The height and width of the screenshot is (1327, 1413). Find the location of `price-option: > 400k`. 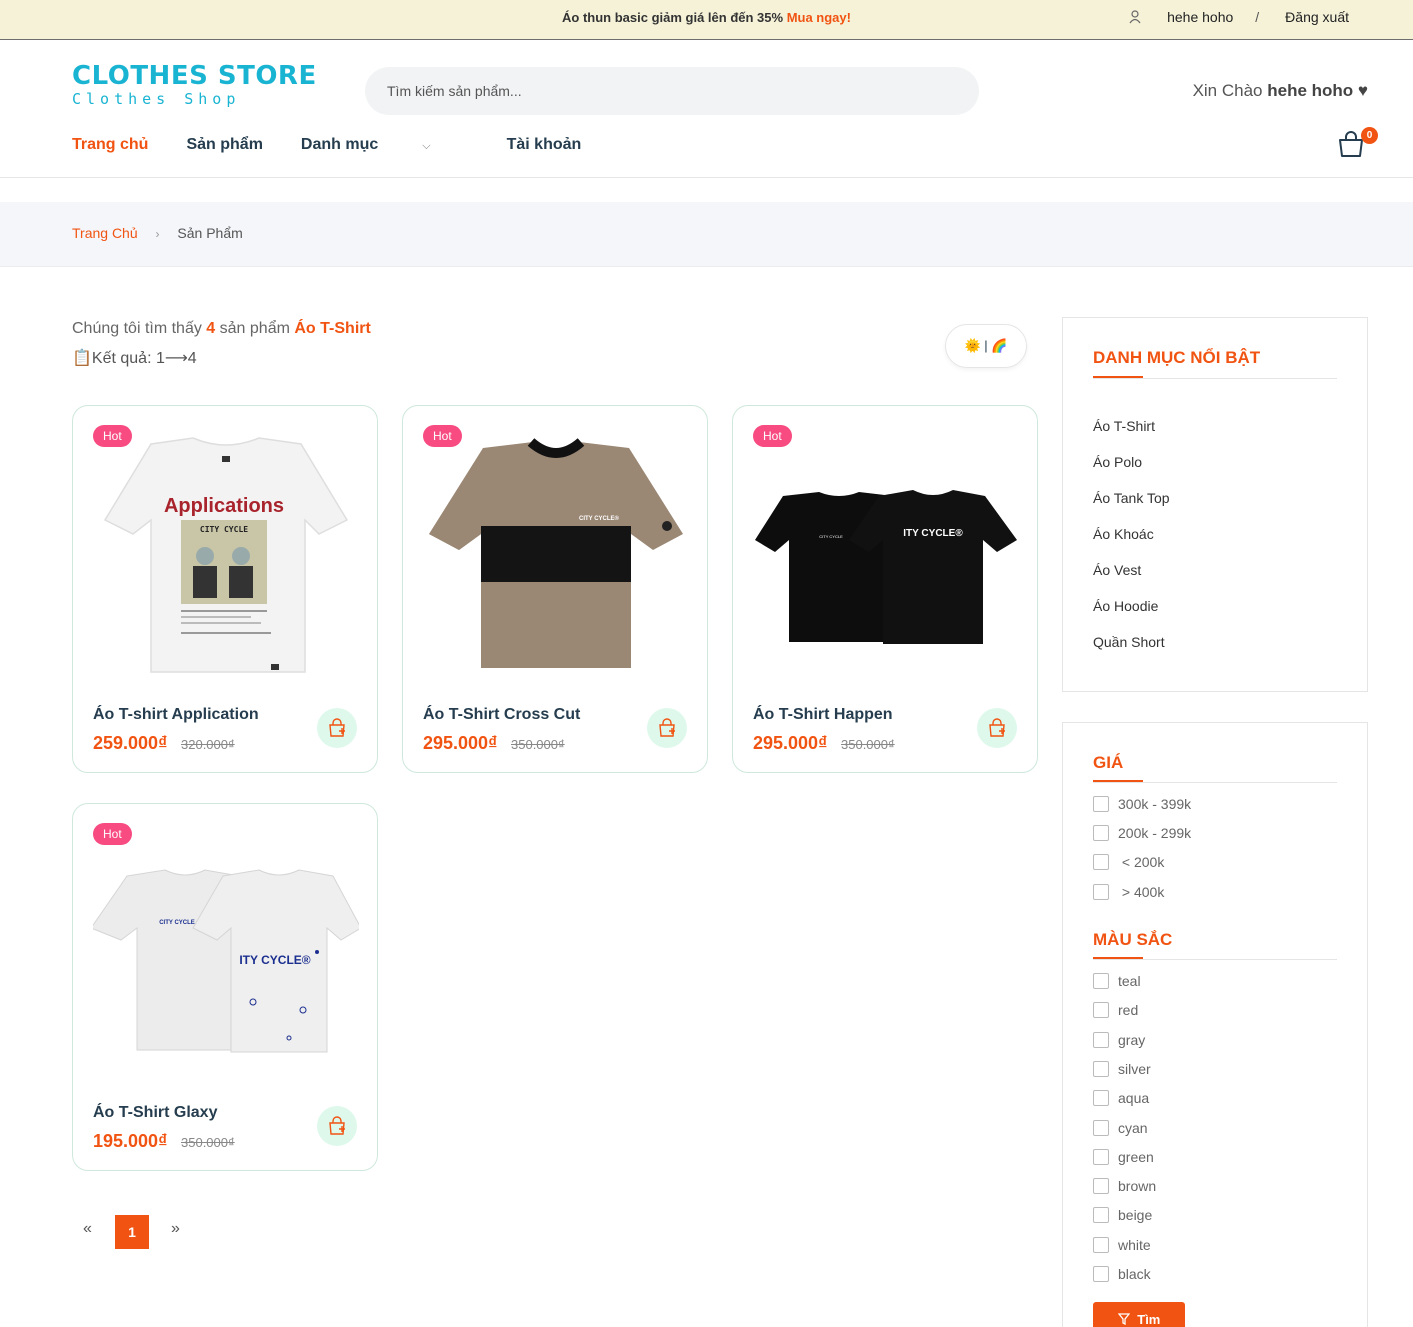

price-option: > 400k is located at coordinates (1128, 892).